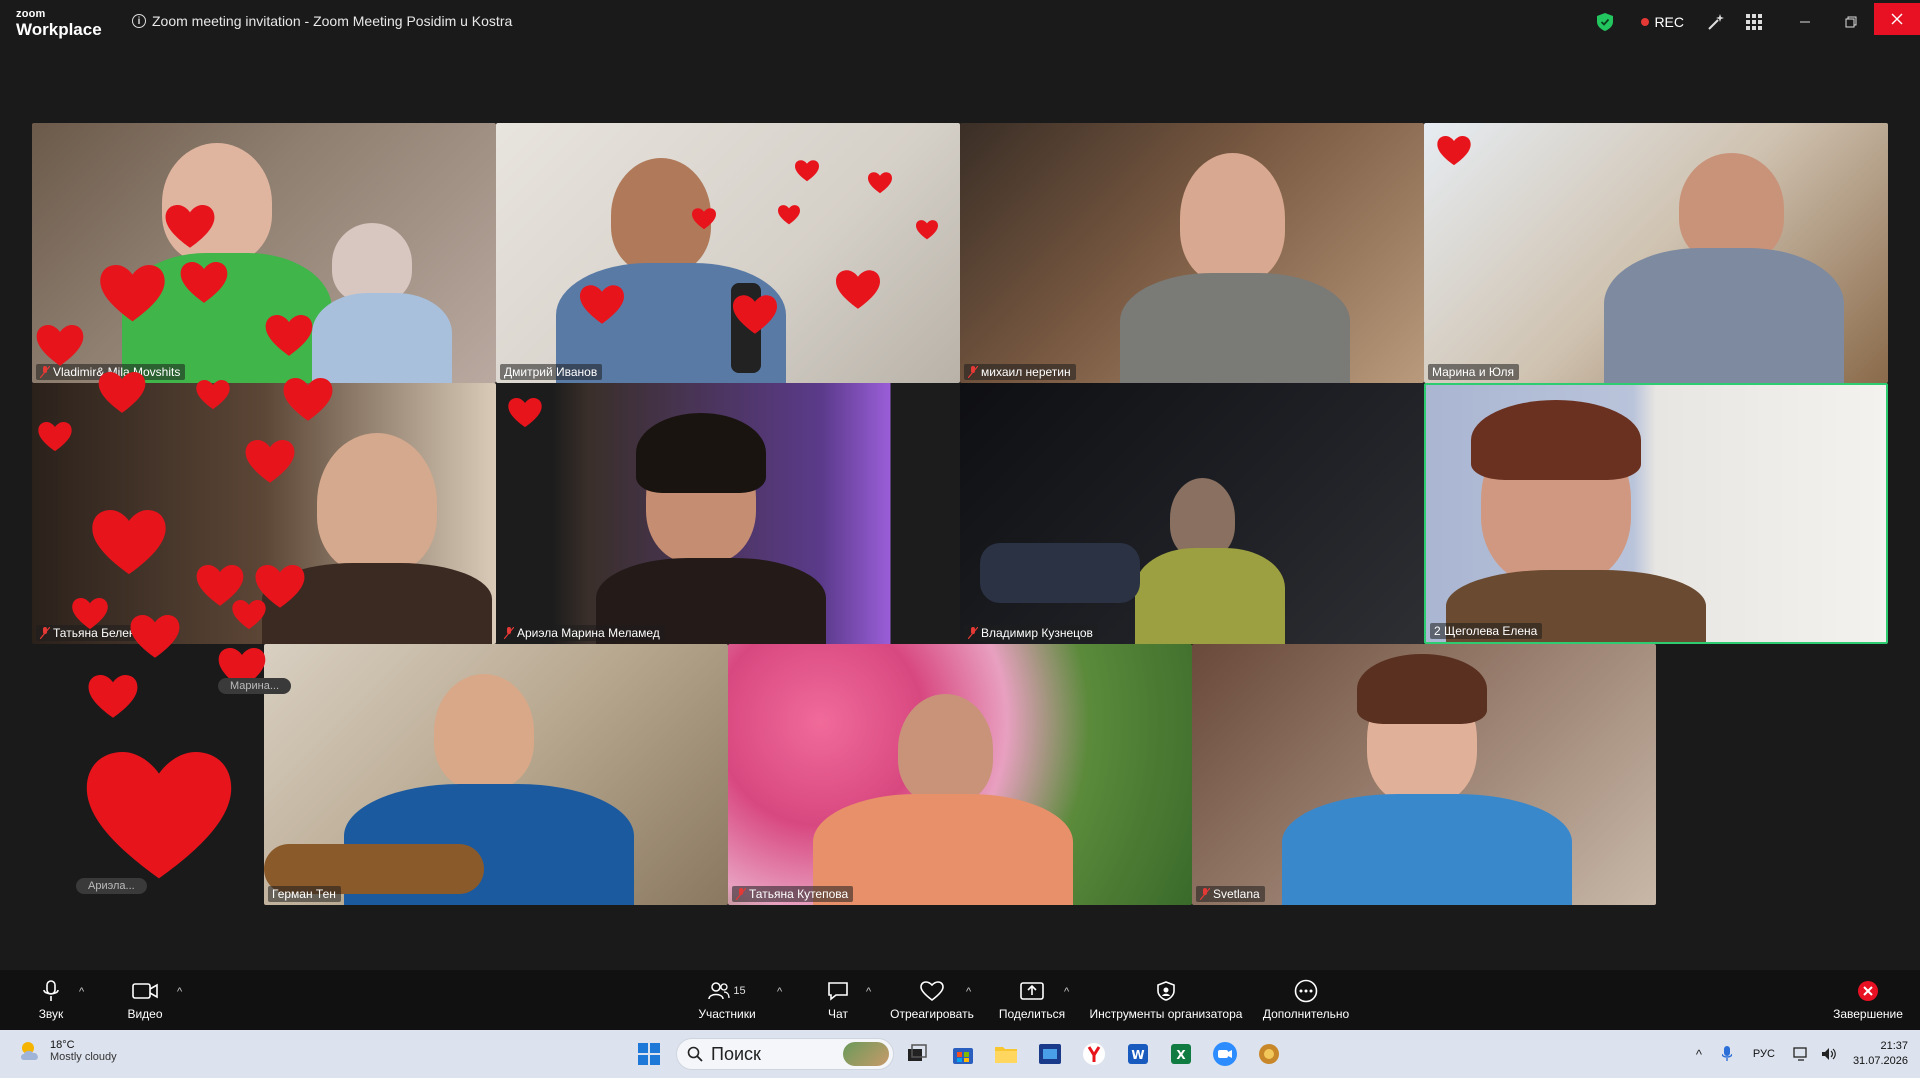 The height and width of the screenshot is (1078, 1920). I want to click on react-heart-icon, so click(932, 991).